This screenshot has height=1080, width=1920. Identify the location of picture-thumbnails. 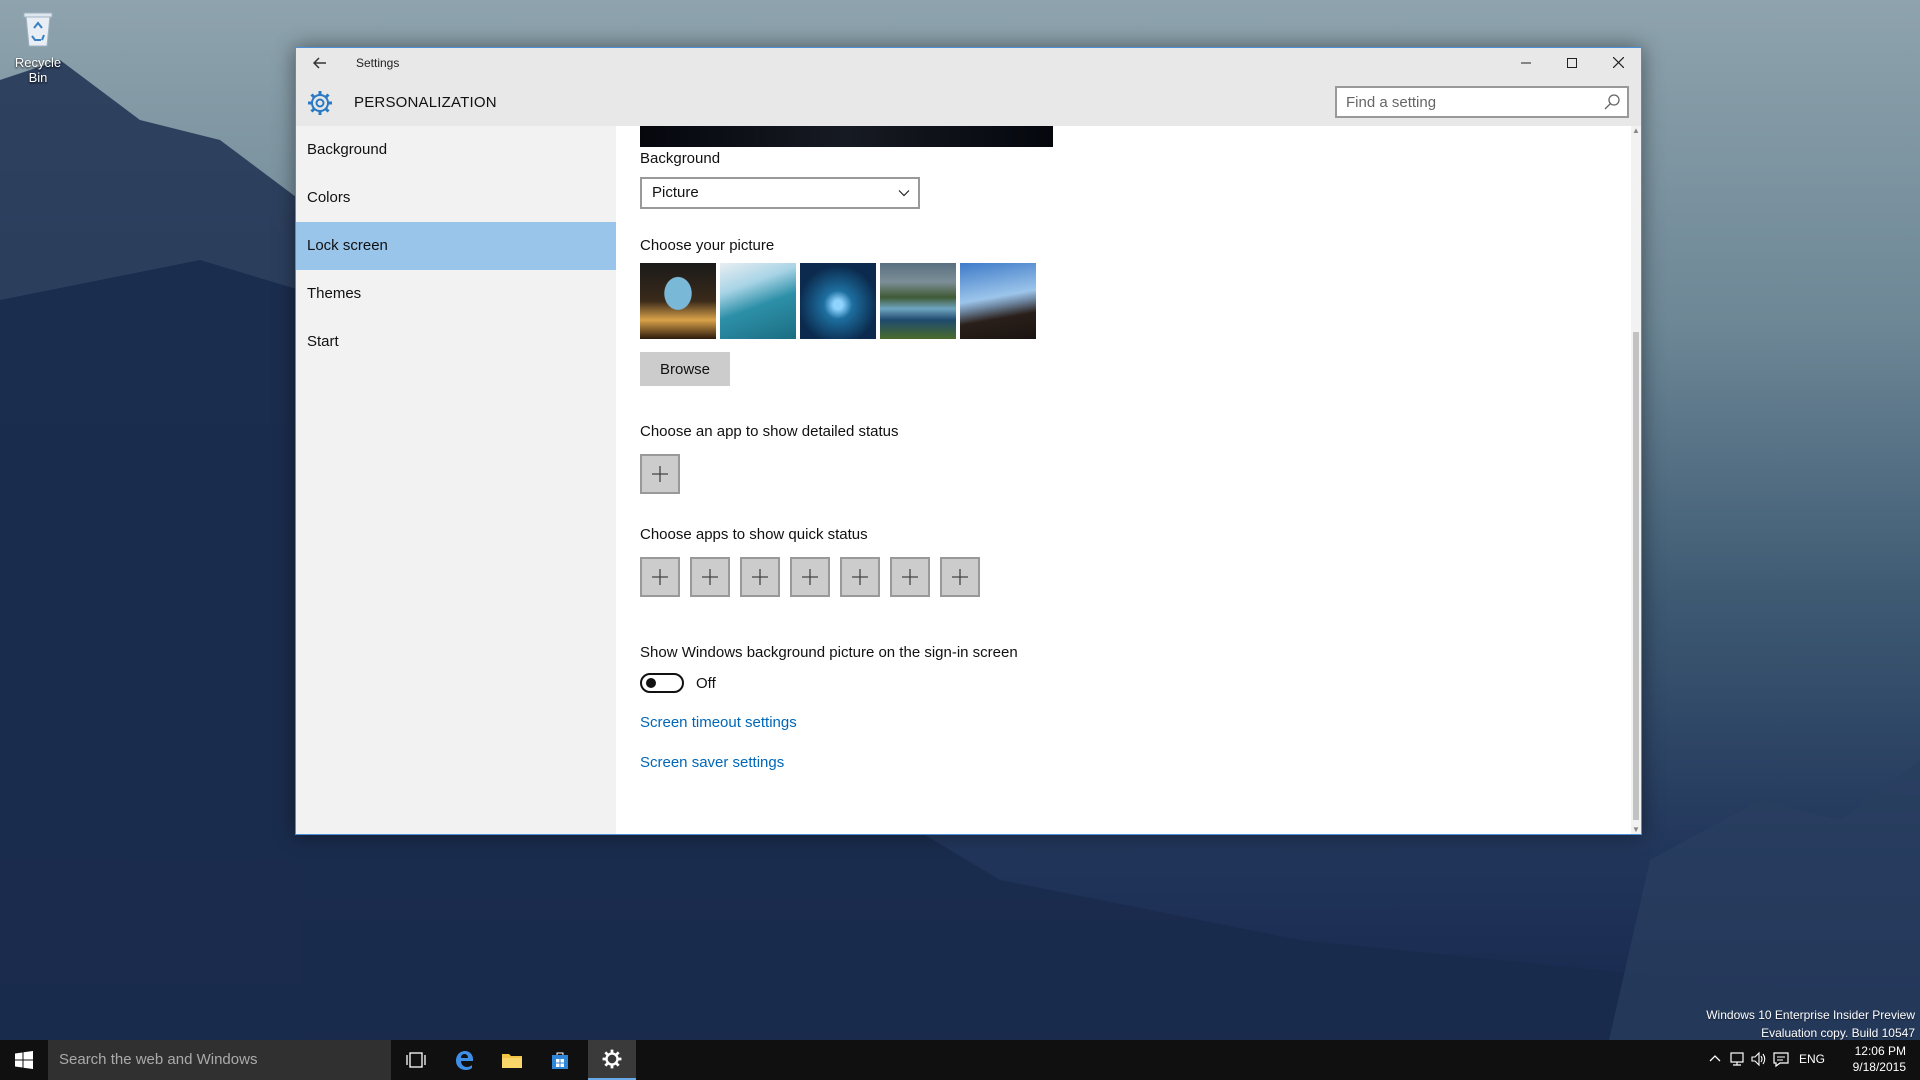
(838, 301).